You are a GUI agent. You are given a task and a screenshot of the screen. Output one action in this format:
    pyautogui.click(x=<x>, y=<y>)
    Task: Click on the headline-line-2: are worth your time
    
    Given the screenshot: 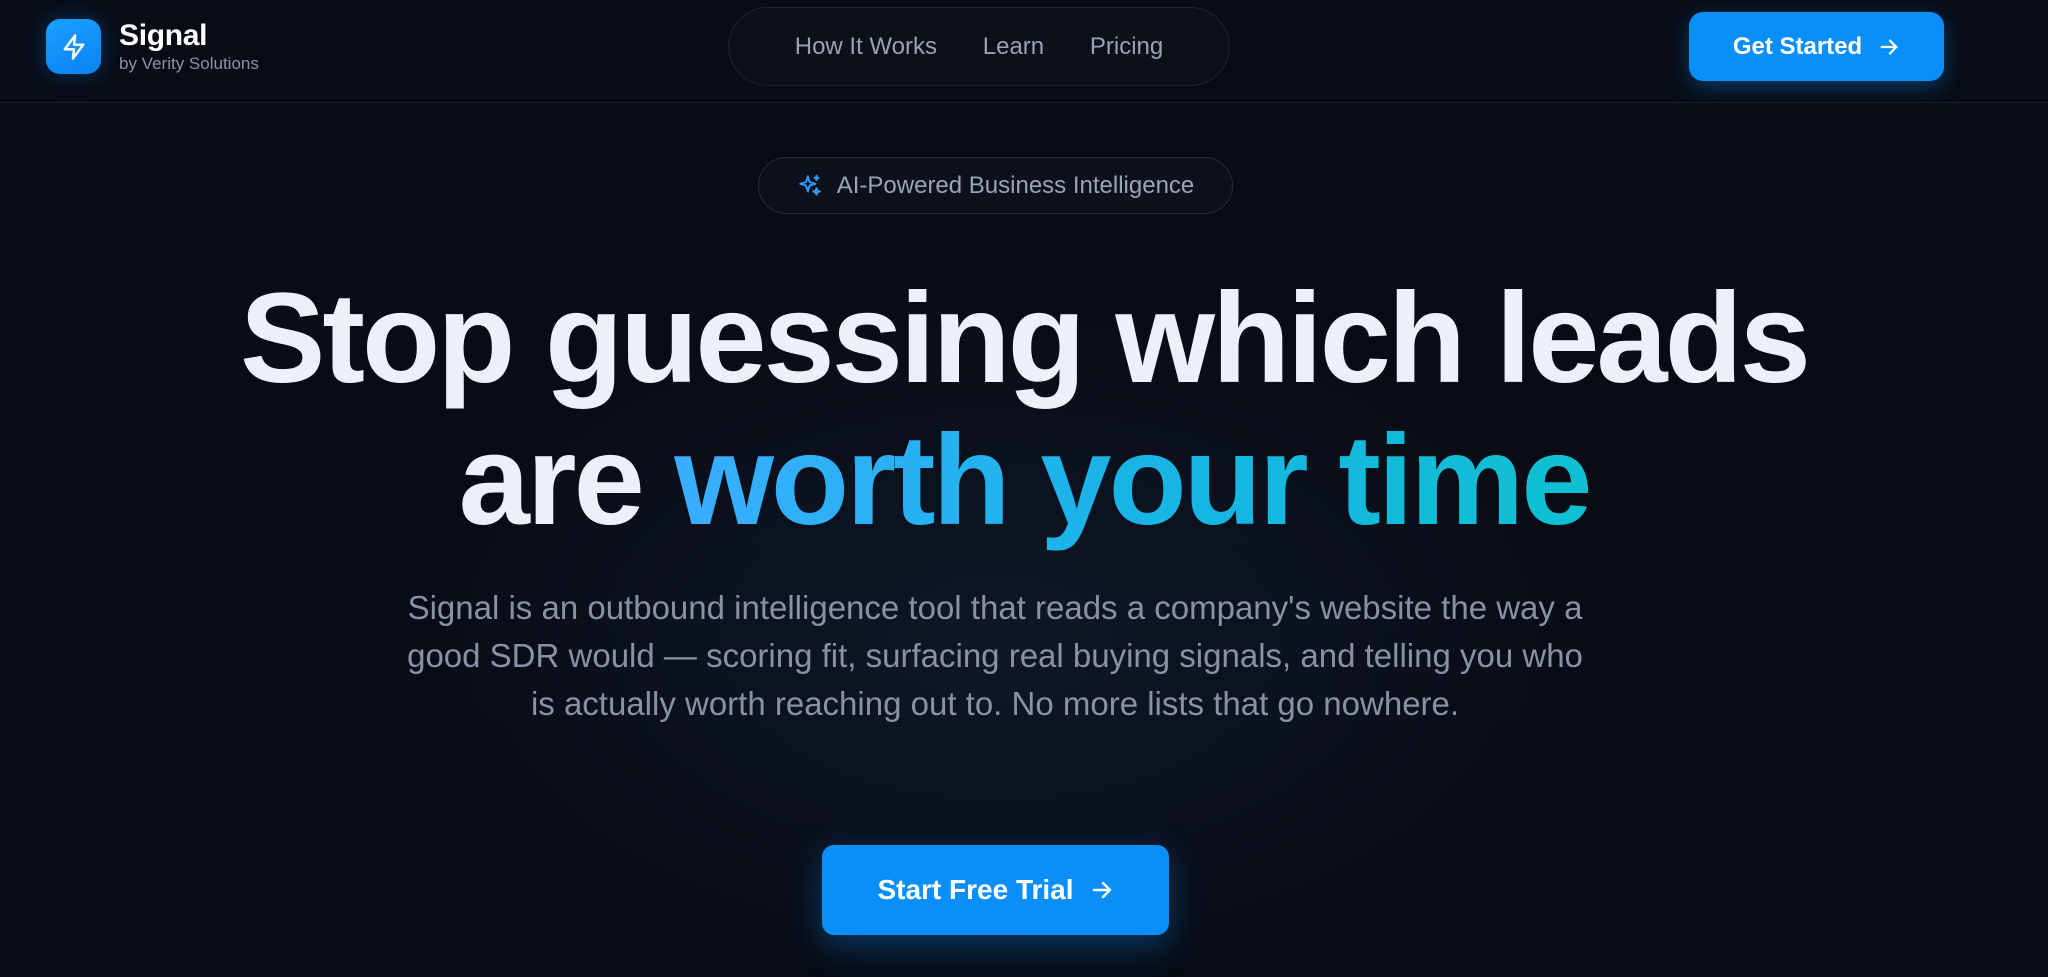 What is the action you would take?
    pyautogui.click(x=1024, y=481)
    